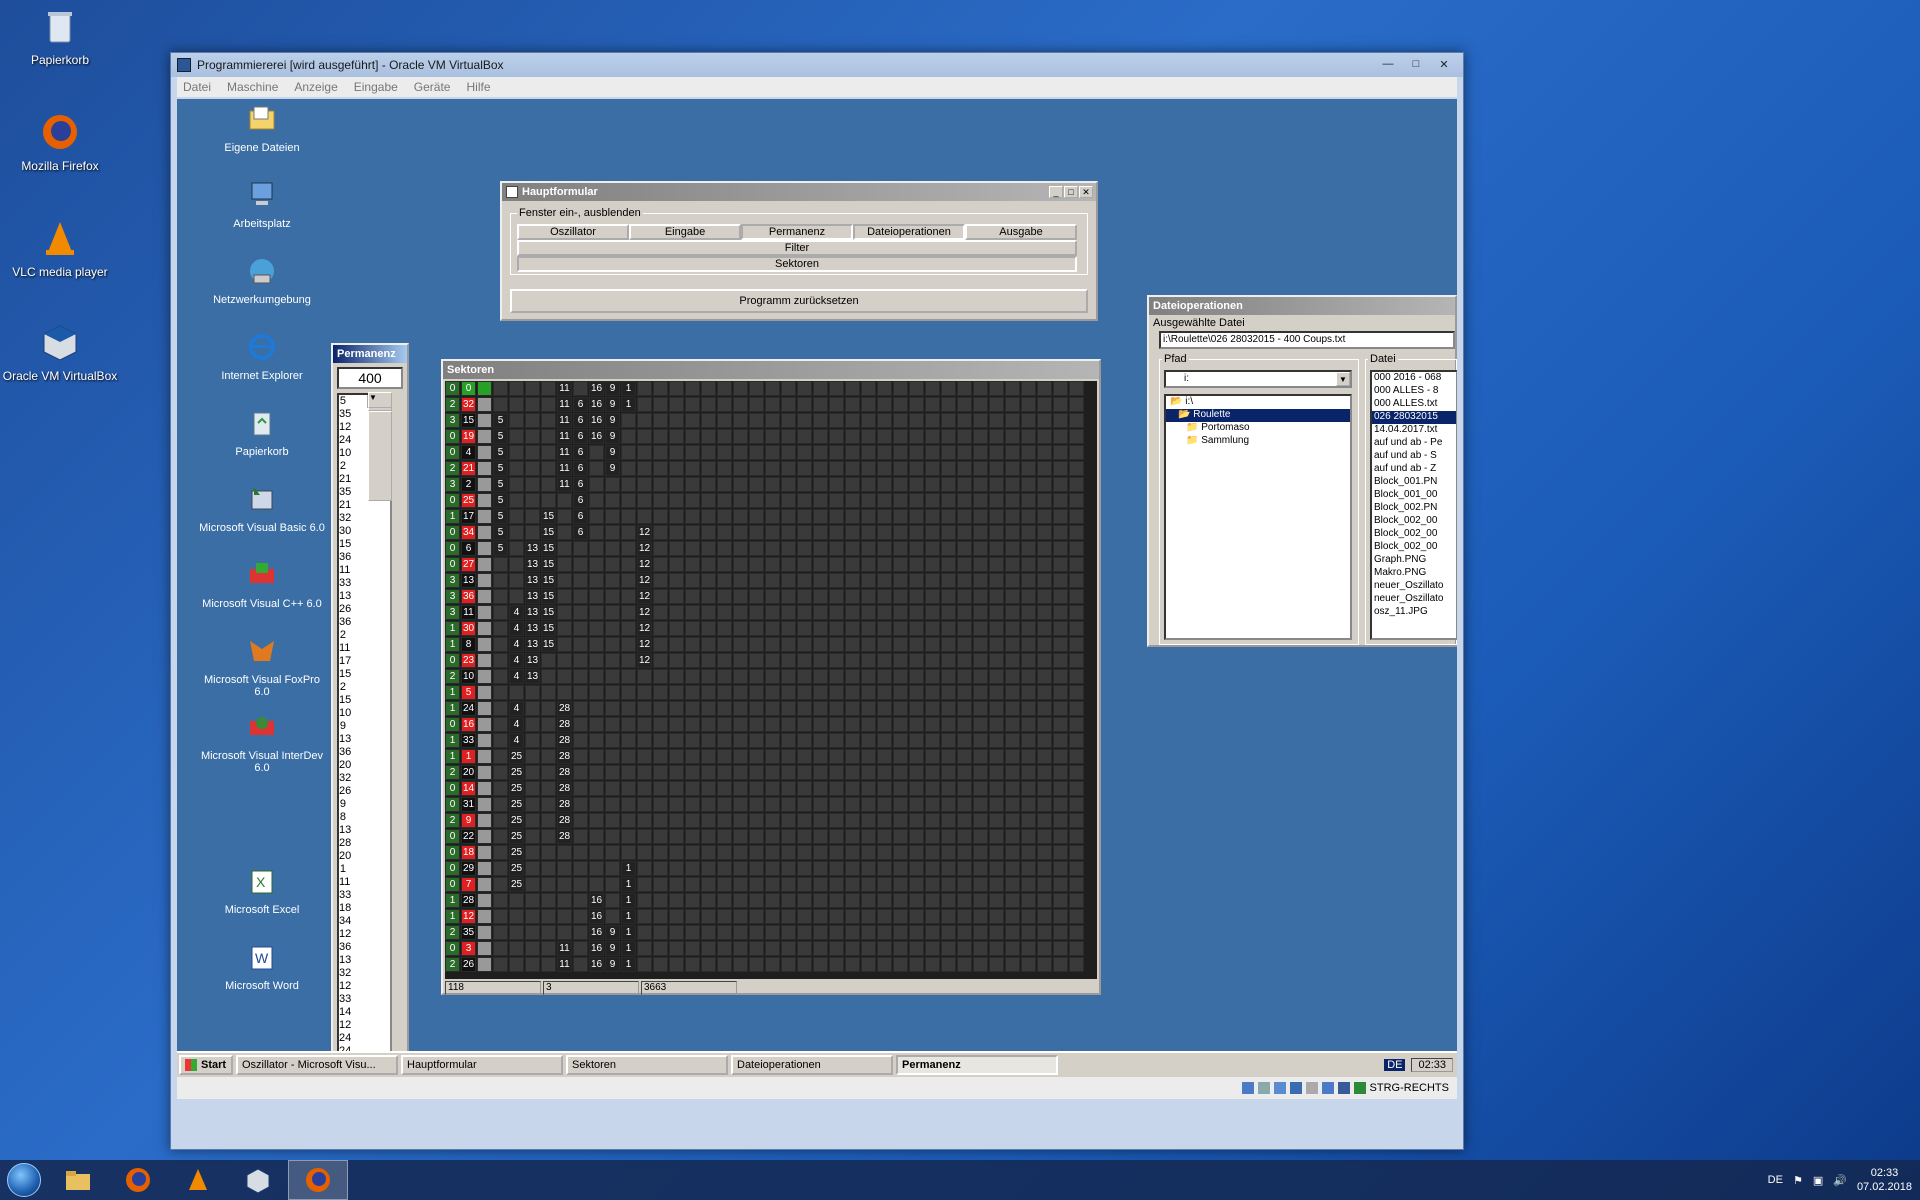 This screenshot has width=1920, height=1200. Describe the element at coordinates (262, 356) in the screenshot. I see `guest-icon-internet-explorer: Internet Explorer` at that location.